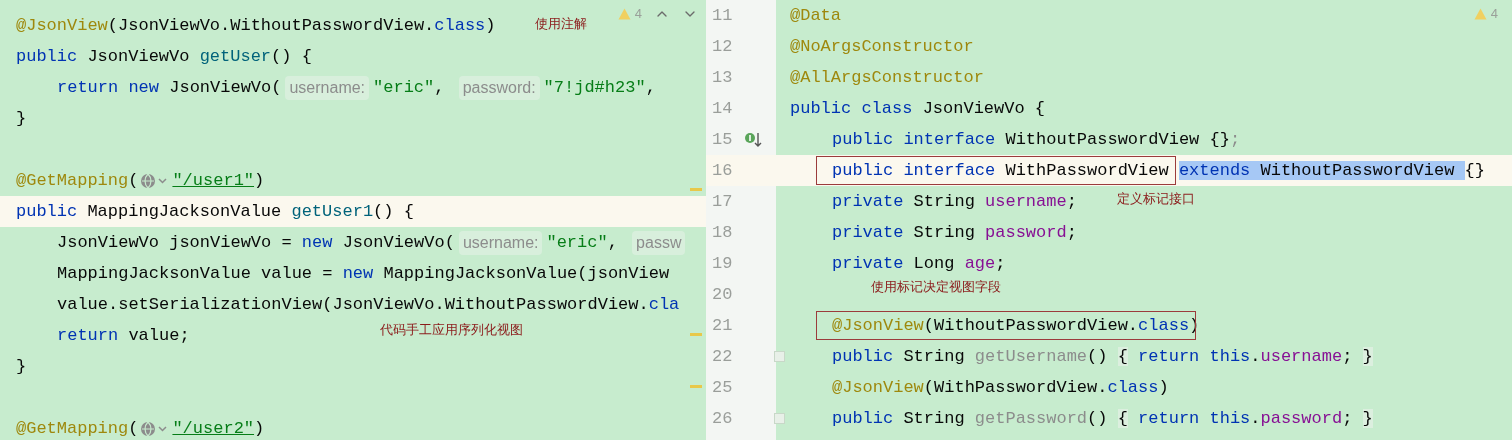 This screenshot has width=1512, height=440. I want to click on code-text: "/user2"), so click(218, 428).